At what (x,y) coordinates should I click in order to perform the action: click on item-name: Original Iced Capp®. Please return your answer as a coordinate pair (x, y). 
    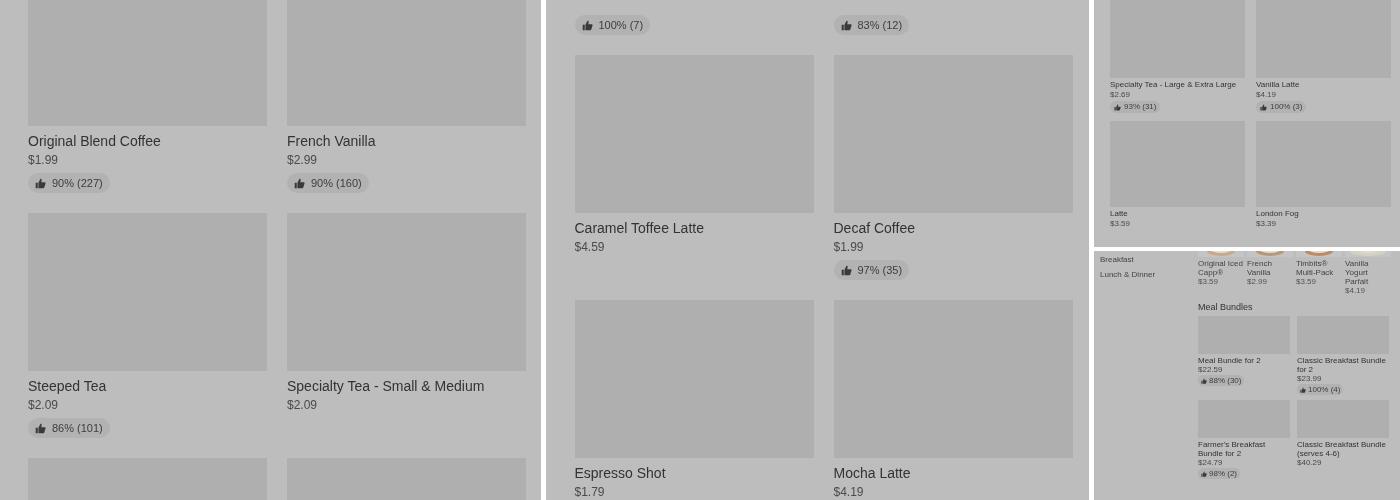
    Looking at the image, I should click on (1221, 268).